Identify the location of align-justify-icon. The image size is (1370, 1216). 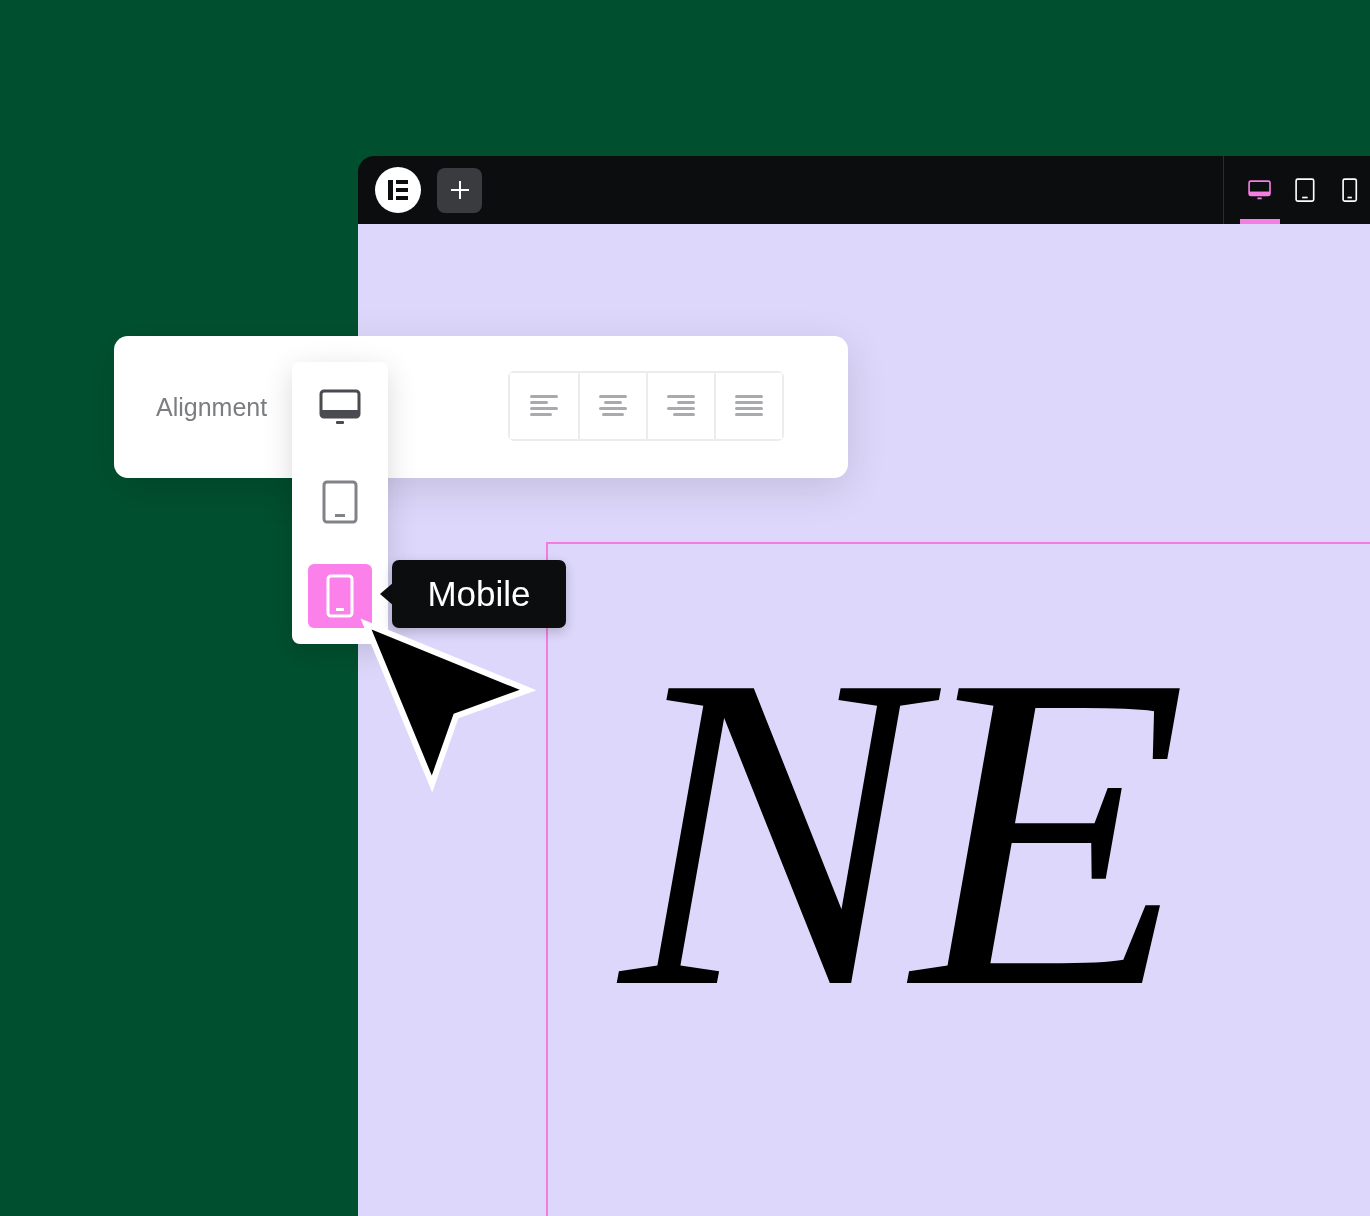
(749, 406).